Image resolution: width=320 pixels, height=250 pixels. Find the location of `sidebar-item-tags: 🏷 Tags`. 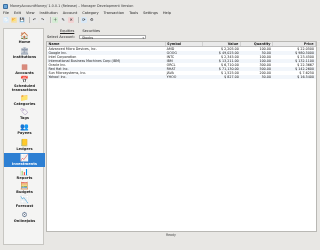

sidebar-item-tags: 🏷 Tags is located at coordinates (24, 114).